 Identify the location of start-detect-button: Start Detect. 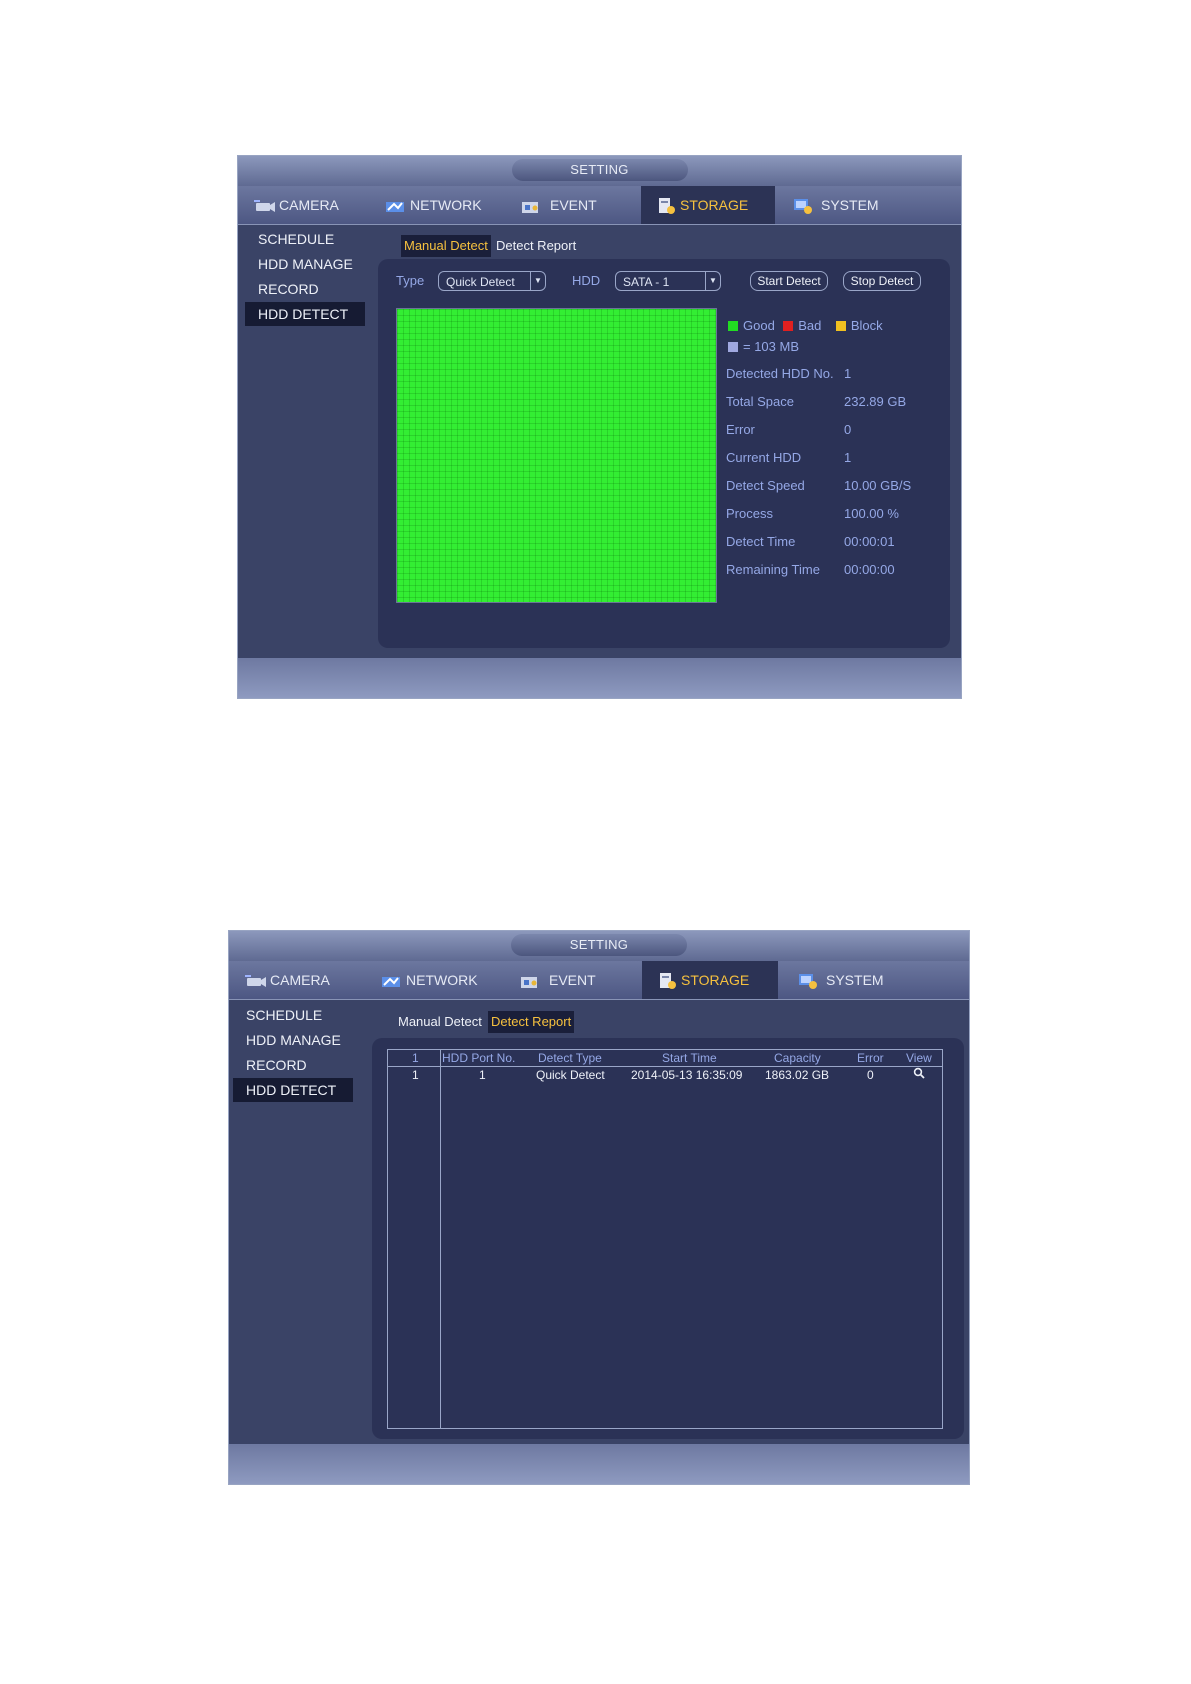
(789, 281).